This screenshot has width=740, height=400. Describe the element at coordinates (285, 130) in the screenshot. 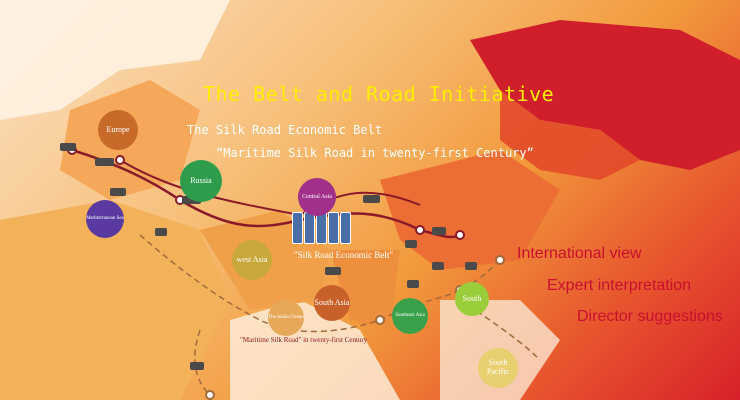

I see `subtitle-silk-road-belt: The Silk Road Economic Belt` at that location.